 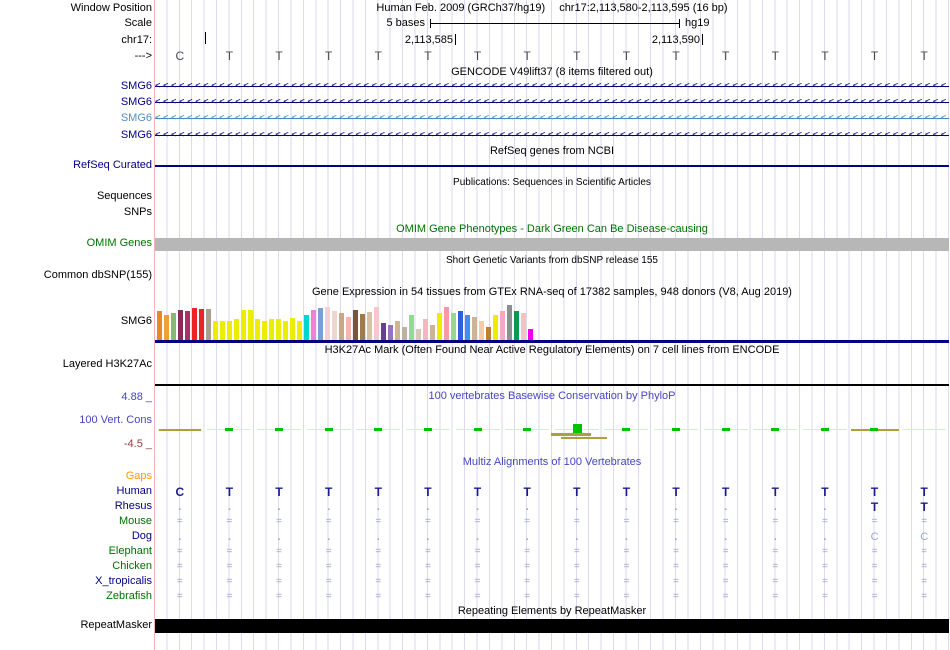 What do you see at coordinates (552, 522) in the screenshot?
I see `alignment-row-mouse: = = = = = = = = = = = = = = = =` at bounding box center [552, 522].